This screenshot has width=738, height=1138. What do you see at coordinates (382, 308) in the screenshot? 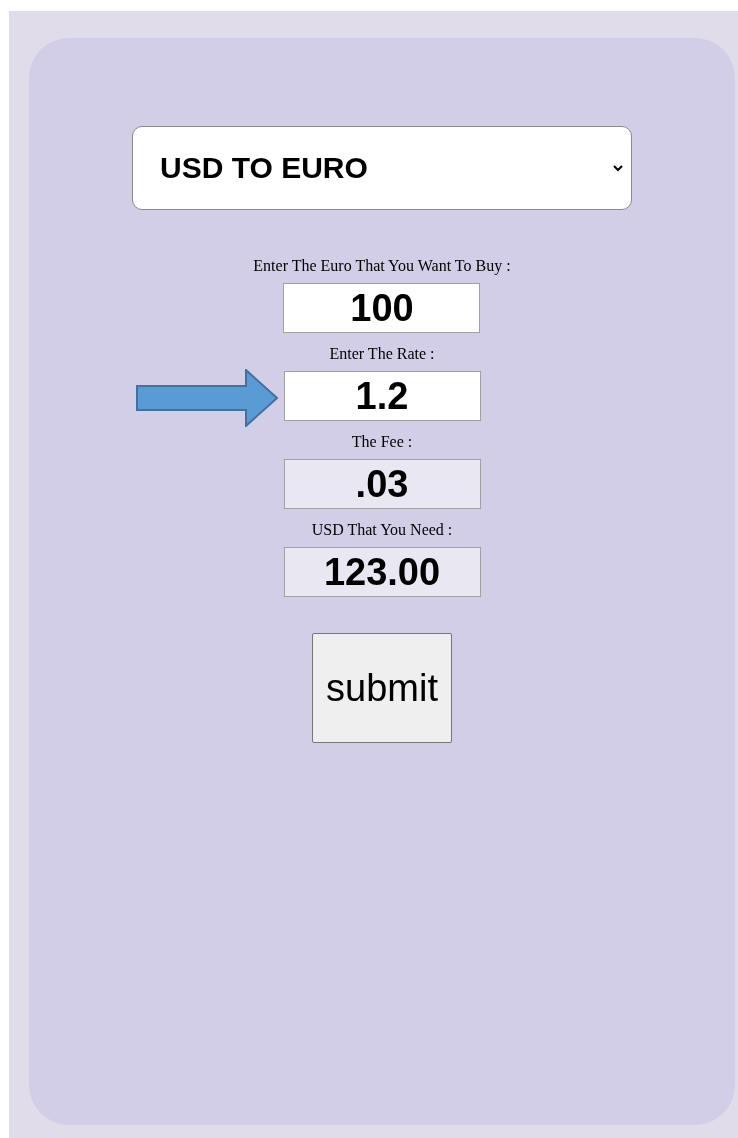
I see `number-field: 100` at bounding box center [382, 308].